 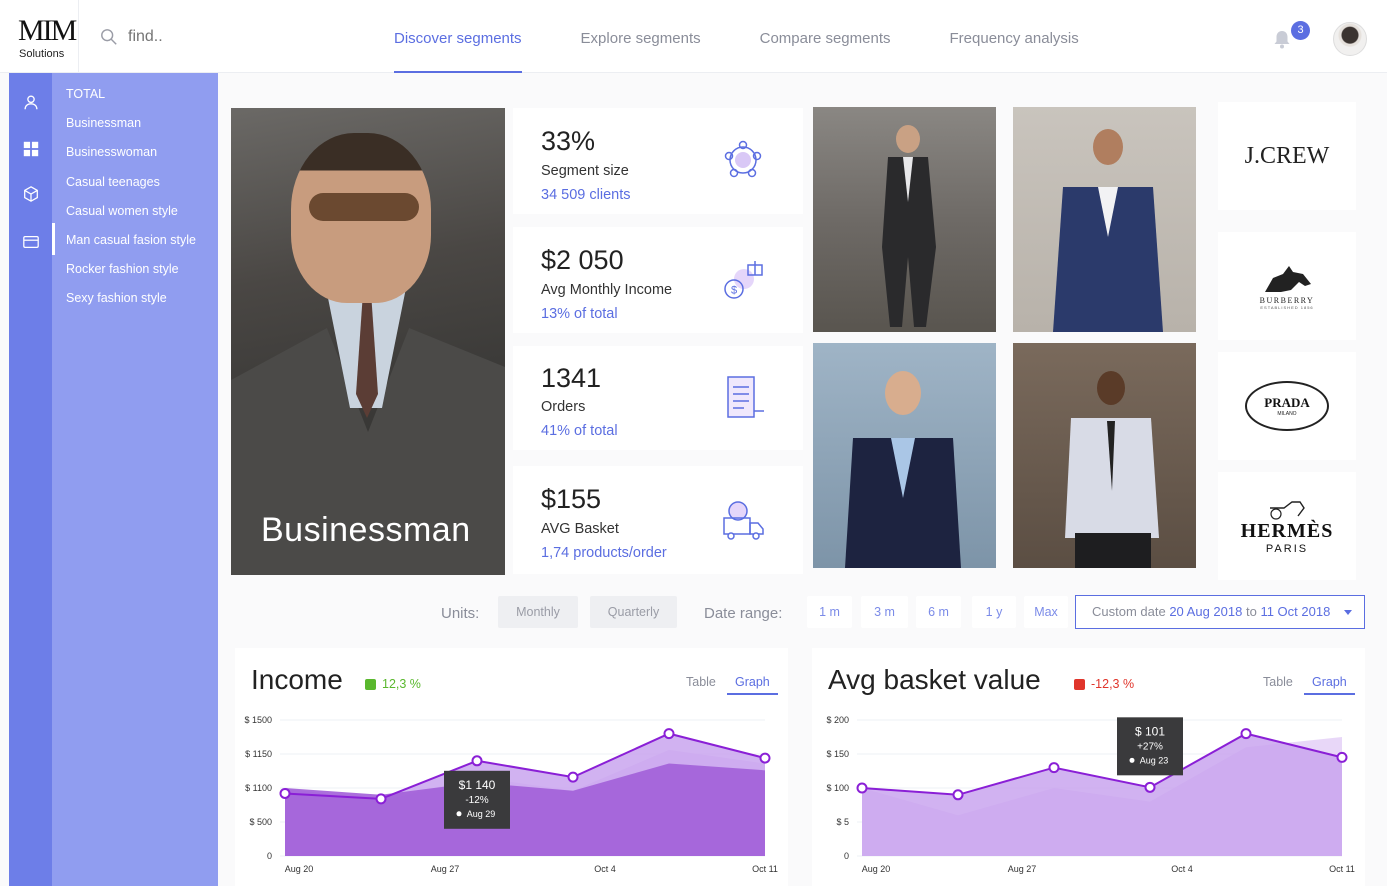 What do you see at coordinates (884, 612) in the screenshot?
I see `range-3m-button: 3 m` at bounding box center [884, 612].